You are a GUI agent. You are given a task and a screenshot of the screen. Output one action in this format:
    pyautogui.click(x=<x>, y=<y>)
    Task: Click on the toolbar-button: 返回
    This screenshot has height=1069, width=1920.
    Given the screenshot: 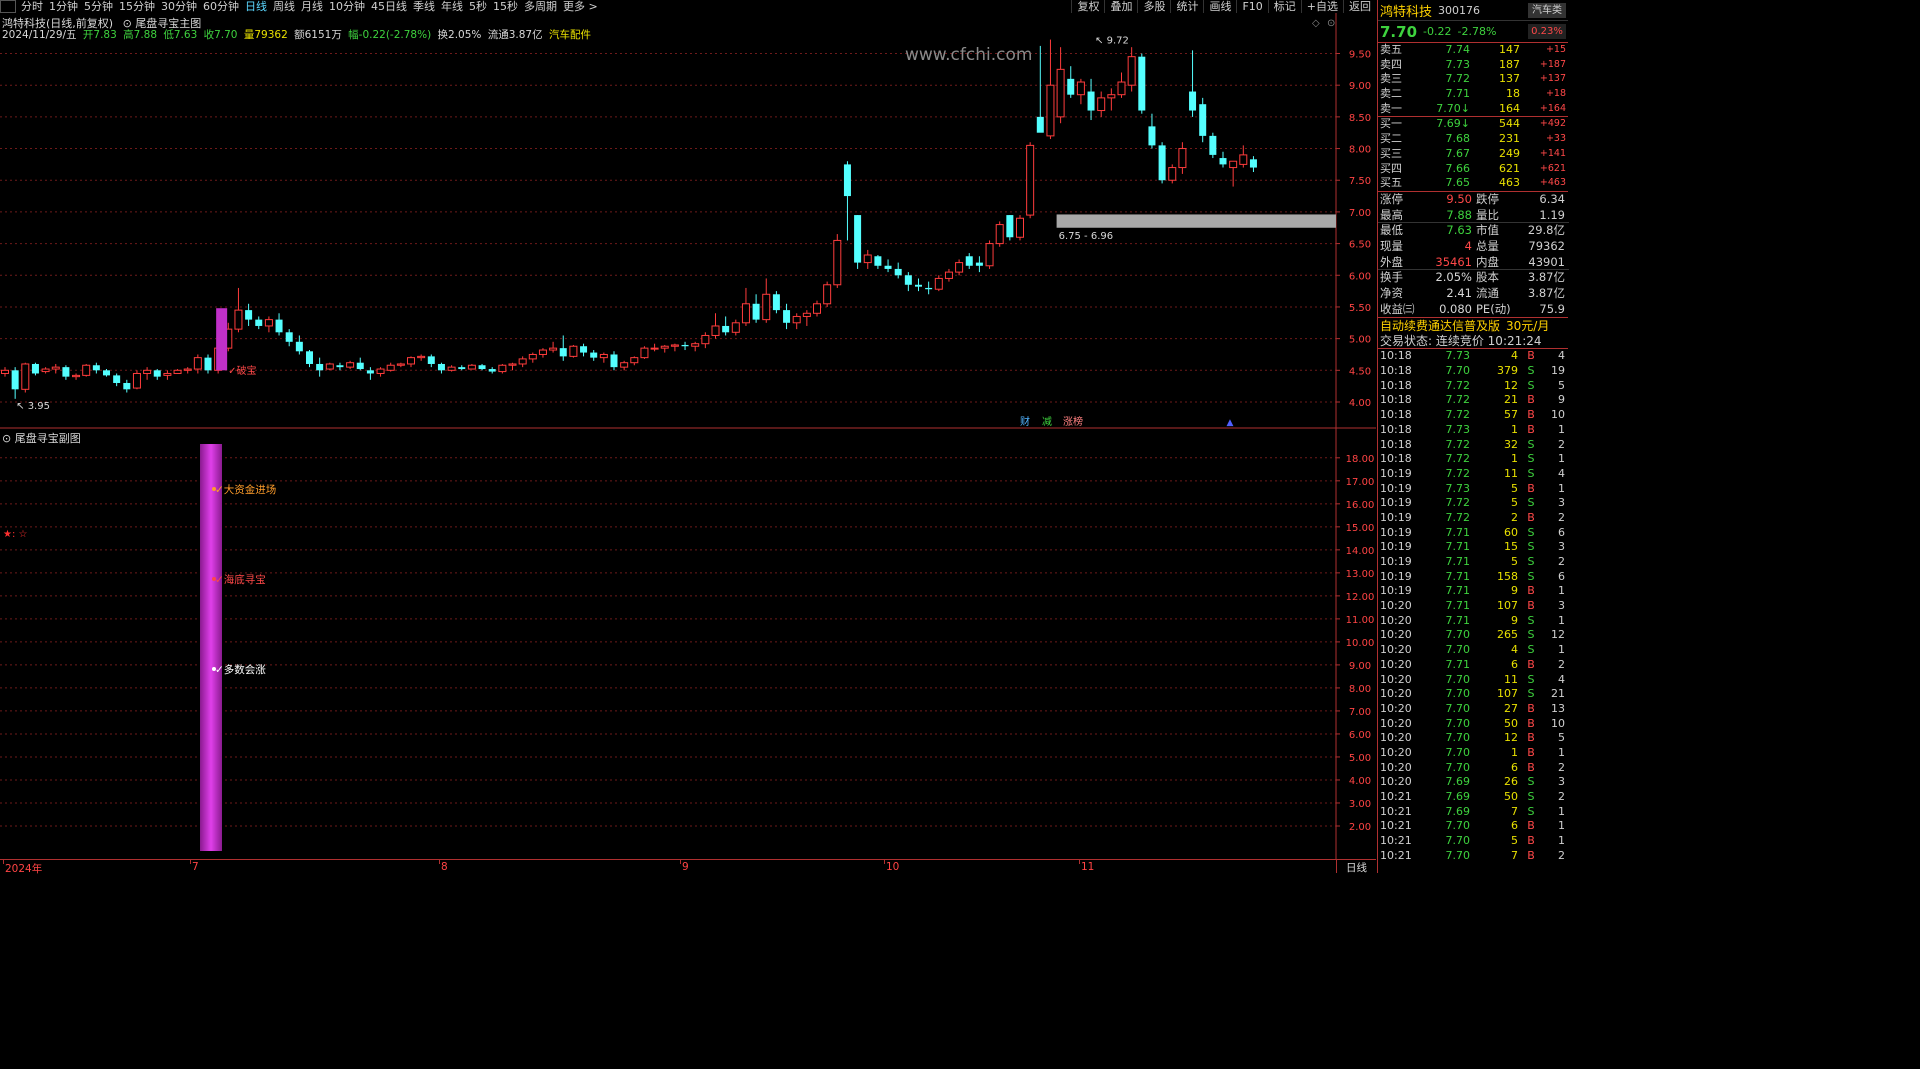 What is the action you would take?
    pyautogui.click(x=1359, y=6)
    